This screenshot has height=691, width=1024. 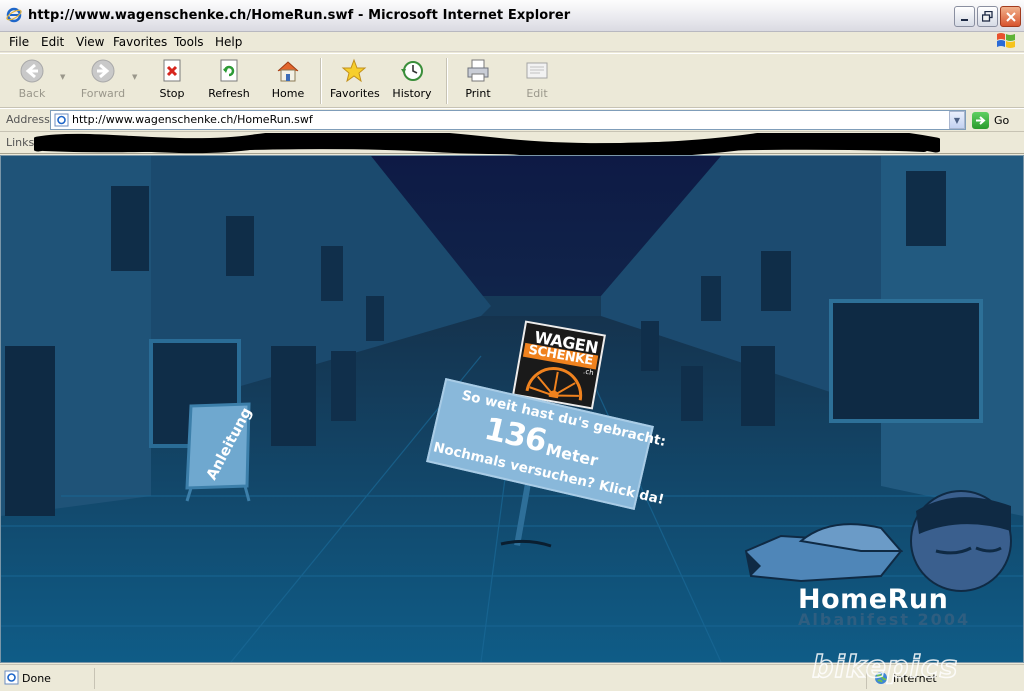 I want to click on go-arrow-icon, so click(x=980, y=120).